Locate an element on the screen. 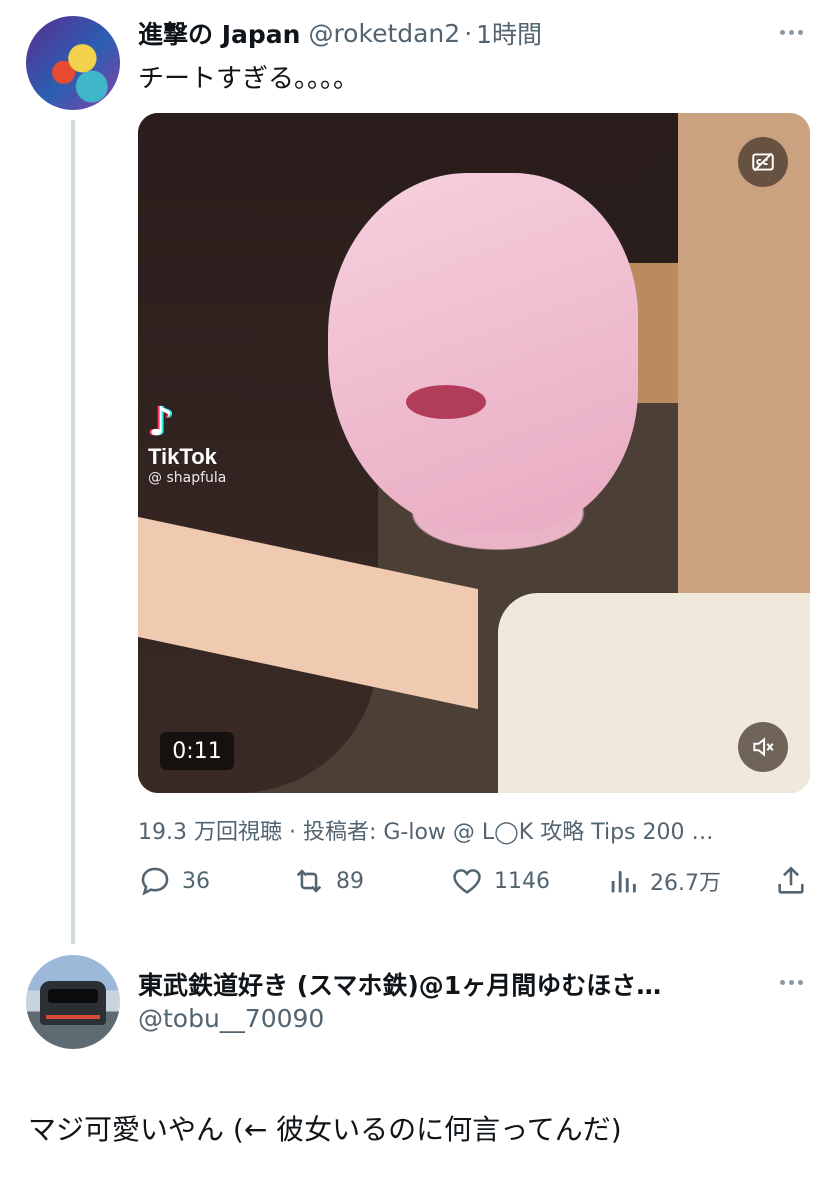 The height and width of the screenshot is (1200, 836). author-name: 進撃の Japan is located at coordinates (219, 33).